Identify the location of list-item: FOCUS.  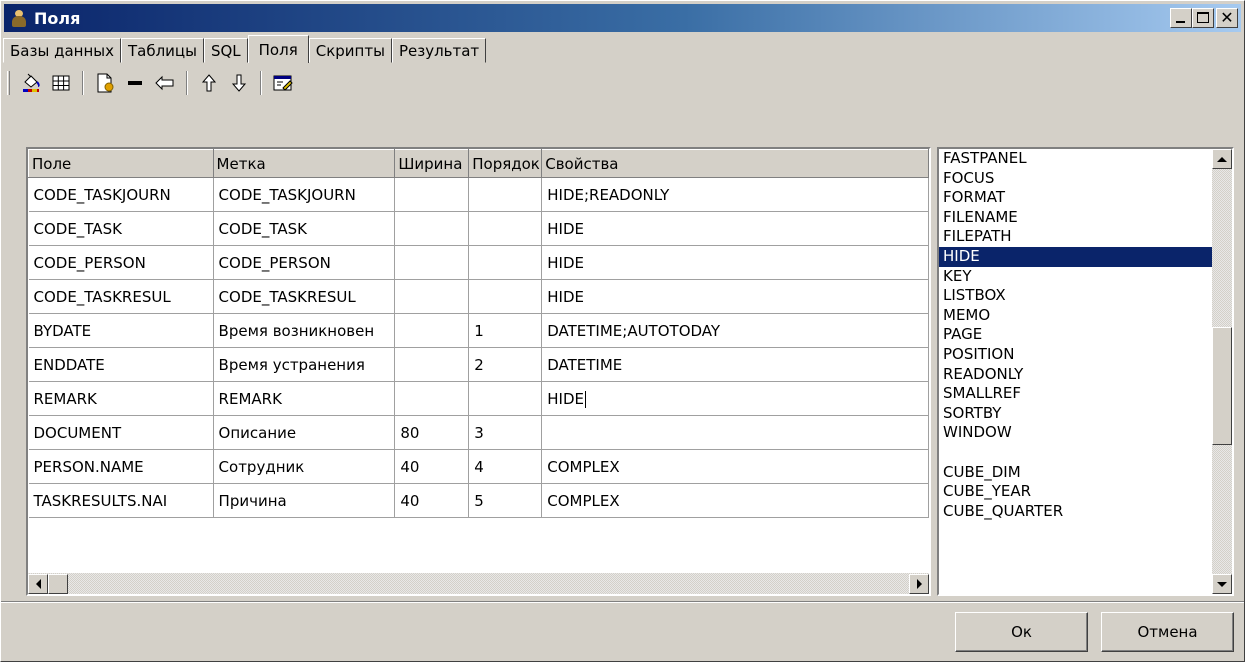
(1075, 179).